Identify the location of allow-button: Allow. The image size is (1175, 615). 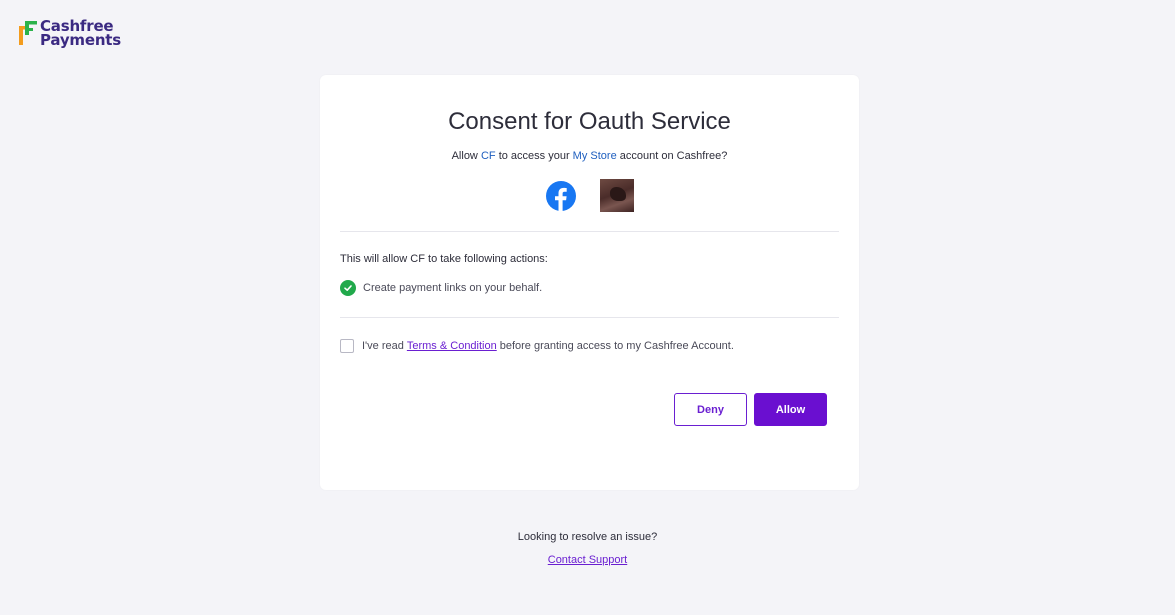
(790, 409).